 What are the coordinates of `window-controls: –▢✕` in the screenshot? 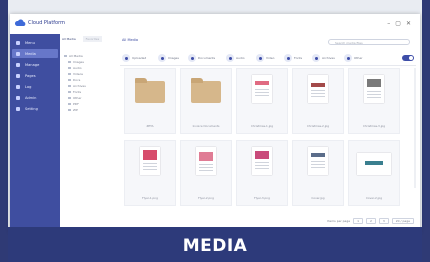 It's located at (401, 23).